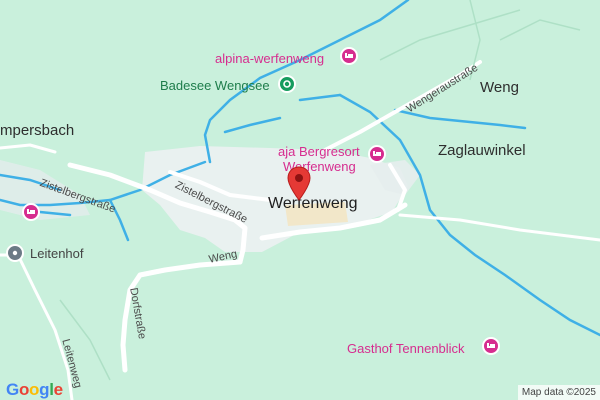 The width and height of the screenshot is (600, 400). Describe the element at coordinates (12, 389) in the screenshot. I see `logo-letter: G` at that location.